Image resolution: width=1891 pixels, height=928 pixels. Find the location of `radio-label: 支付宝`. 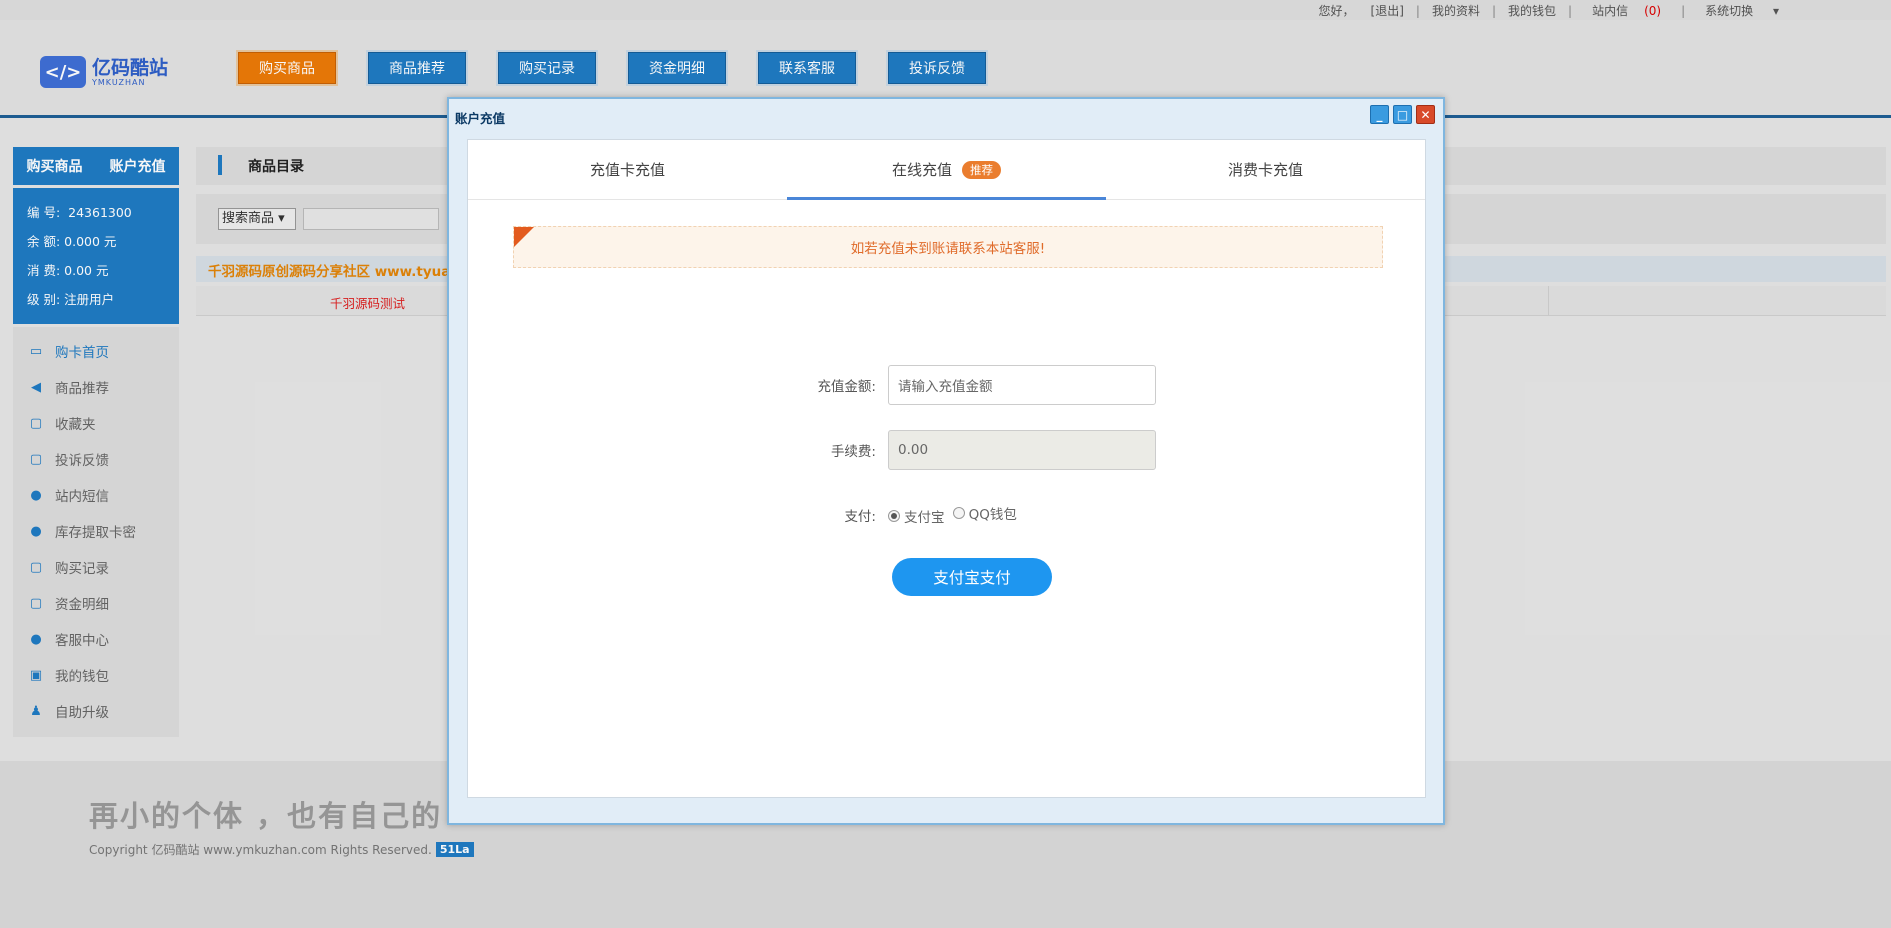

radio-label: 支付宝 is located at coordinates (924, 518).